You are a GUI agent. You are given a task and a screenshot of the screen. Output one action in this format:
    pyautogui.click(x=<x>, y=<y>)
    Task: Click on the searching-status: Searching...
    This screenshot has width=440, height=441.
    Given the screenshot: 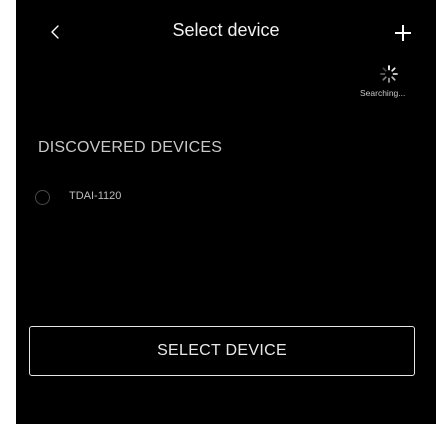 What is the action you would take?
    pyautogui.click(x=383, y=93)
    